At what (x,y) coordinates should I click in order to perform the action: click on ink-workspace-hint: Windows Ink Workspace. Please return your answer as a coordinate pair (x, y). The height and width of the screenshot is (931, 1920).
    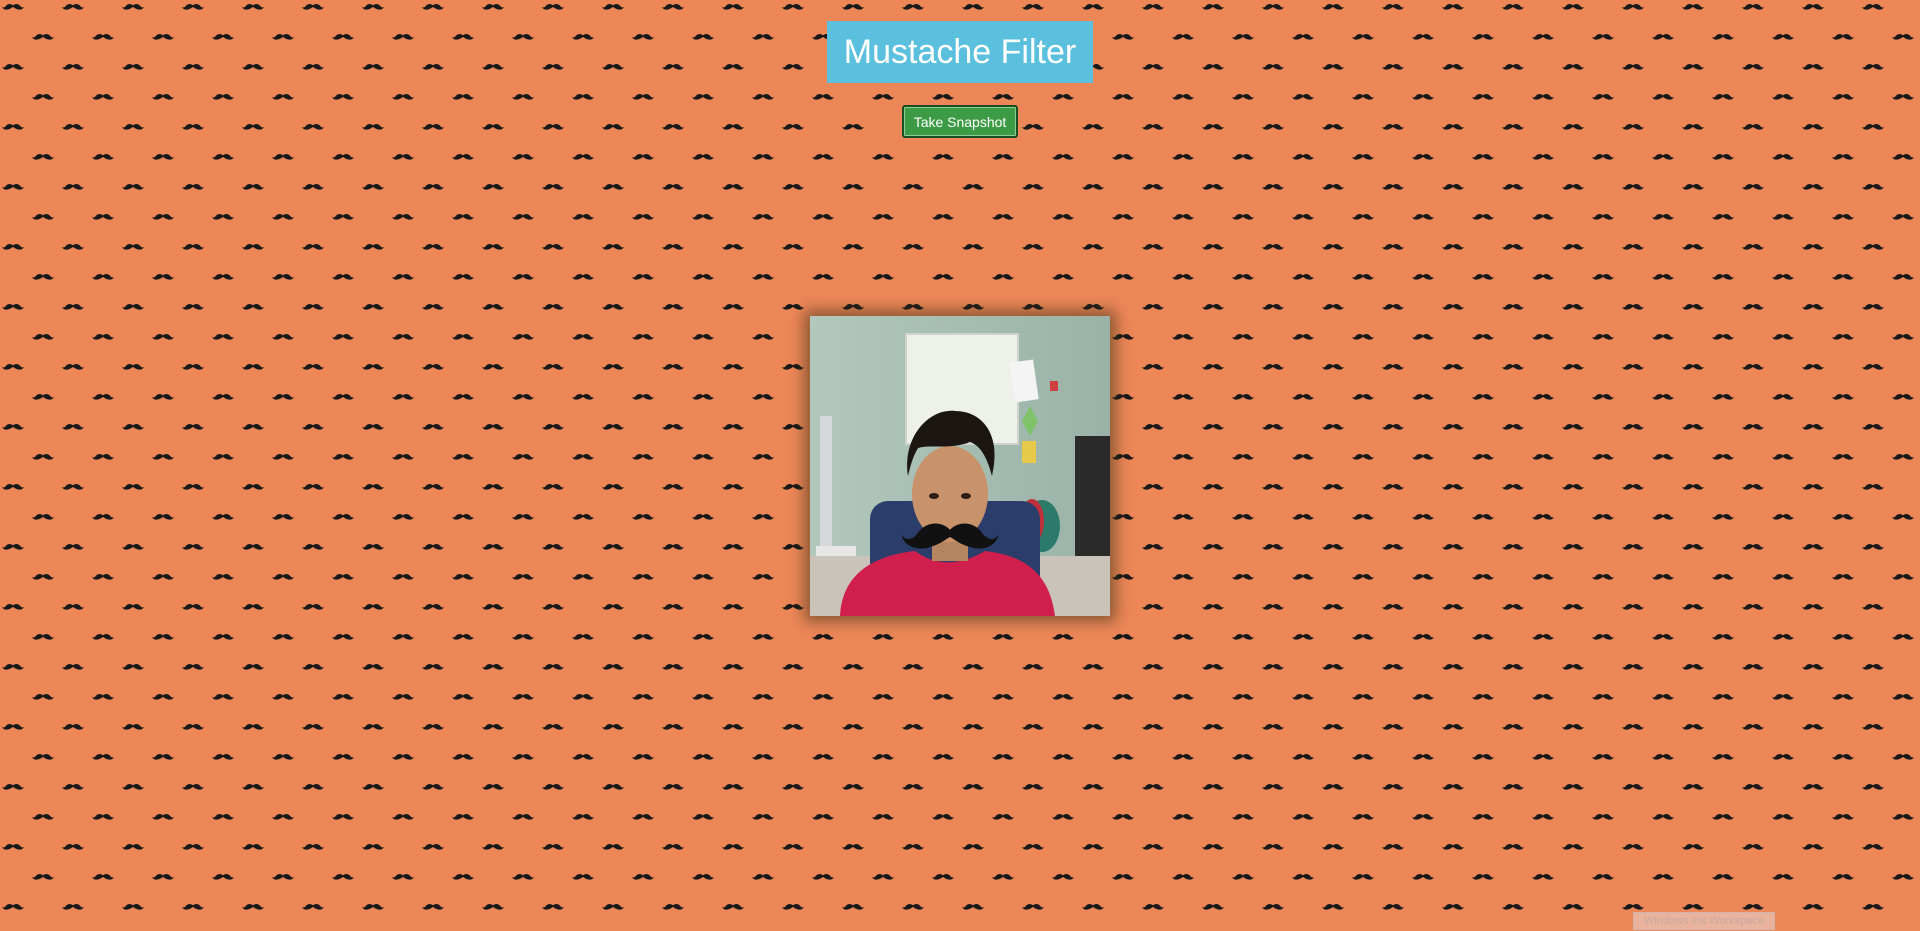
    Looking at the image, I should click on (1704, 921).